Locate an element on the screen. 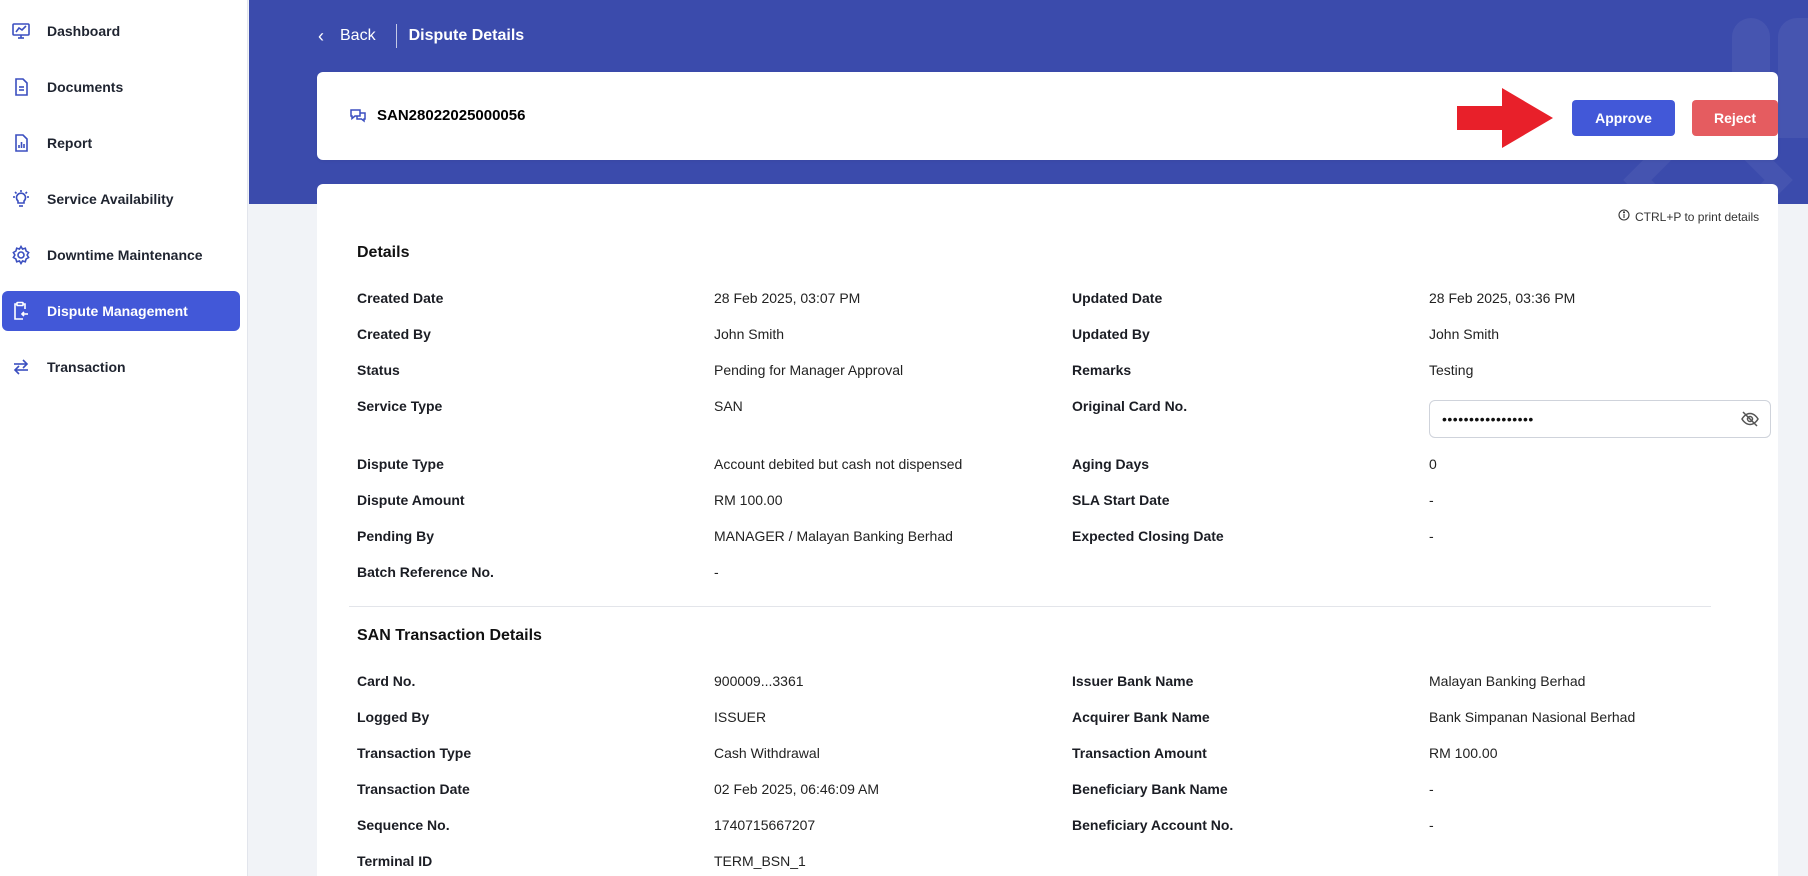  sidebar-item-dispute-management: Dispute Management is located at coordinates (121, 311).